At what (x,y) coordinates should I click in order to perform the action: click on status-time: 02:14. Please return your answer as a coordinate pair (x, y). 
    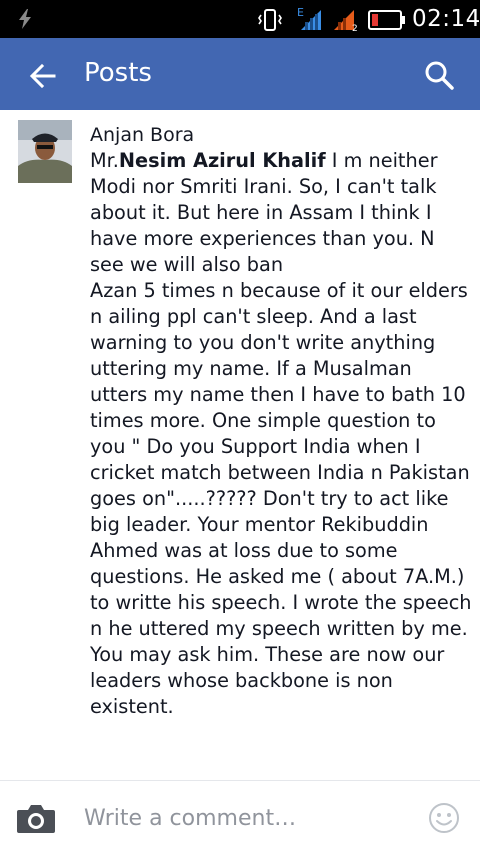
    Looking at the image, I should click on (446, 19).